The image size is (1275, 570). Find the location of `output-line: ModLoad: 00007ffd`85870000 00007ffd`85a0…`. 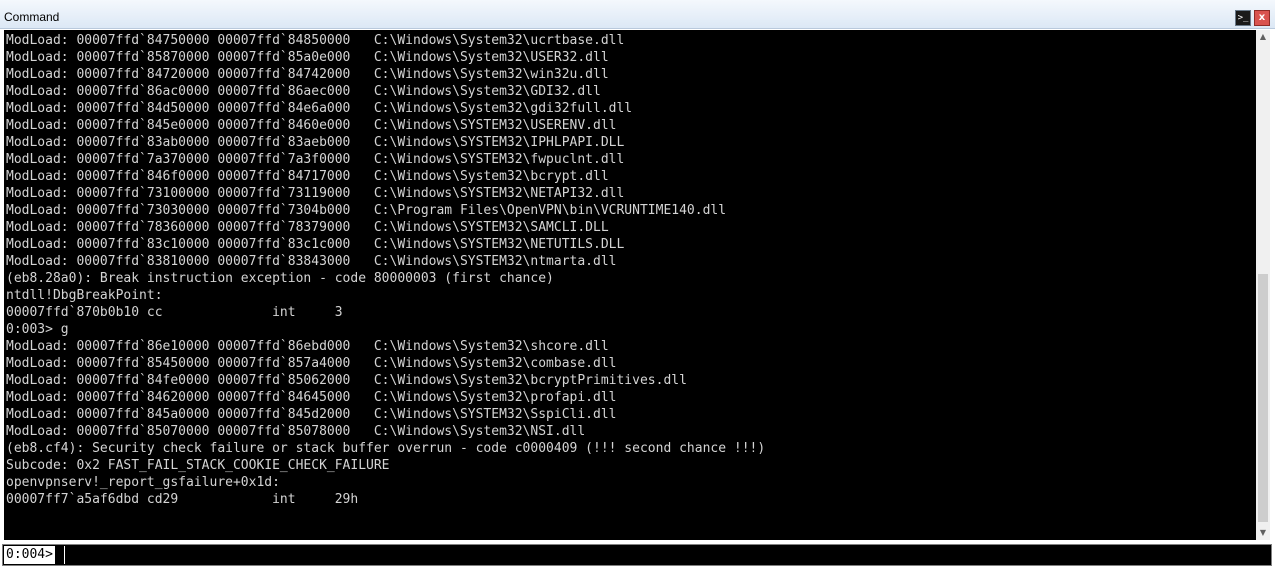

output-line: ModLoad: 00007ffd`85870000 00007ffd`85a0… is located at coordinates (307, 57).